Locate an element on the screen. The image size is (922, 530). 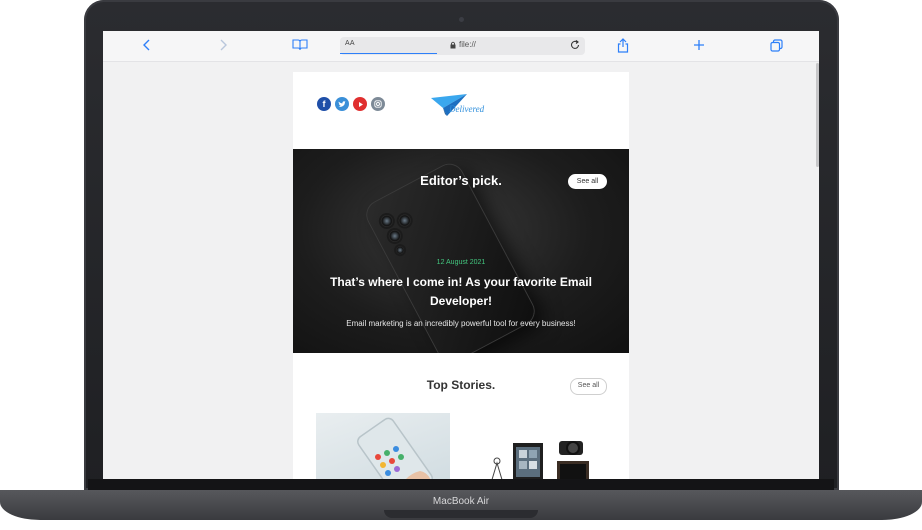
hero-see-all-button: See all is located at coordinates (587, 181).